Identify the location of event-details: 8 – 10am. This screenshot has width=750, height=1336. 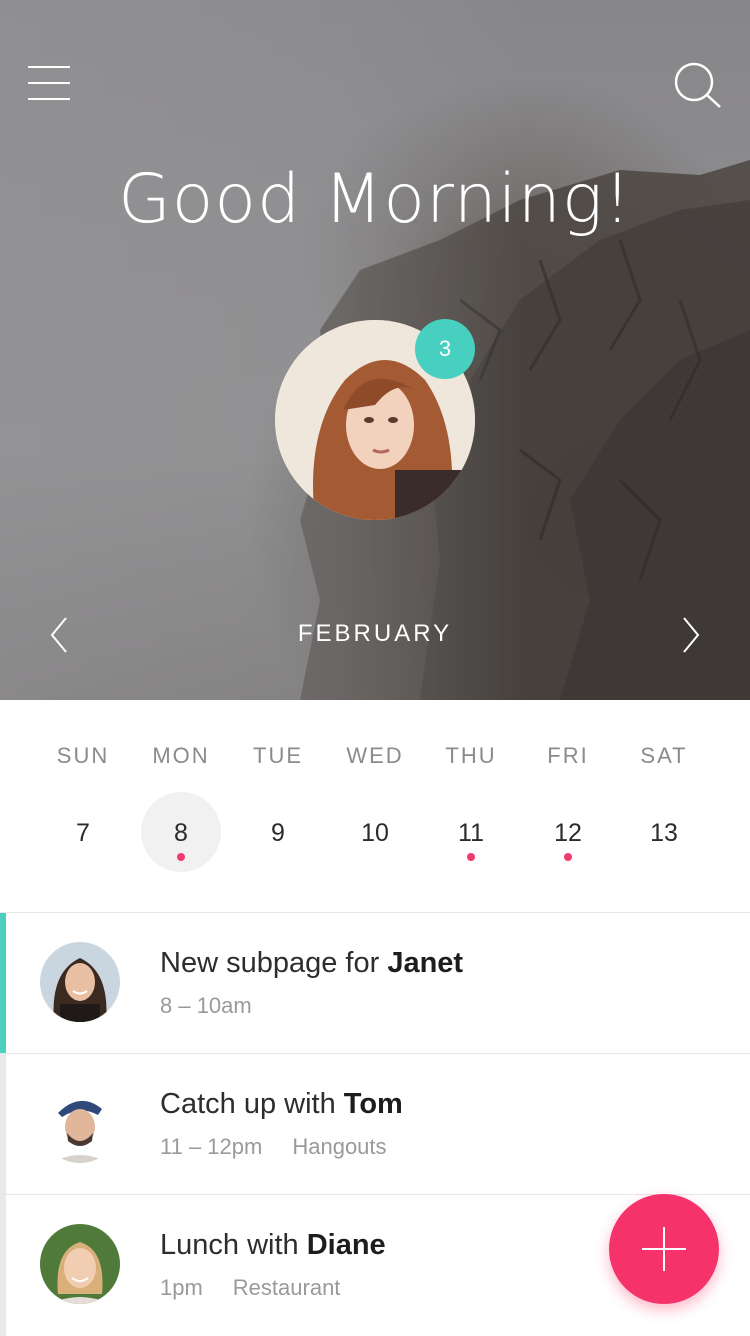
(206, 1006).